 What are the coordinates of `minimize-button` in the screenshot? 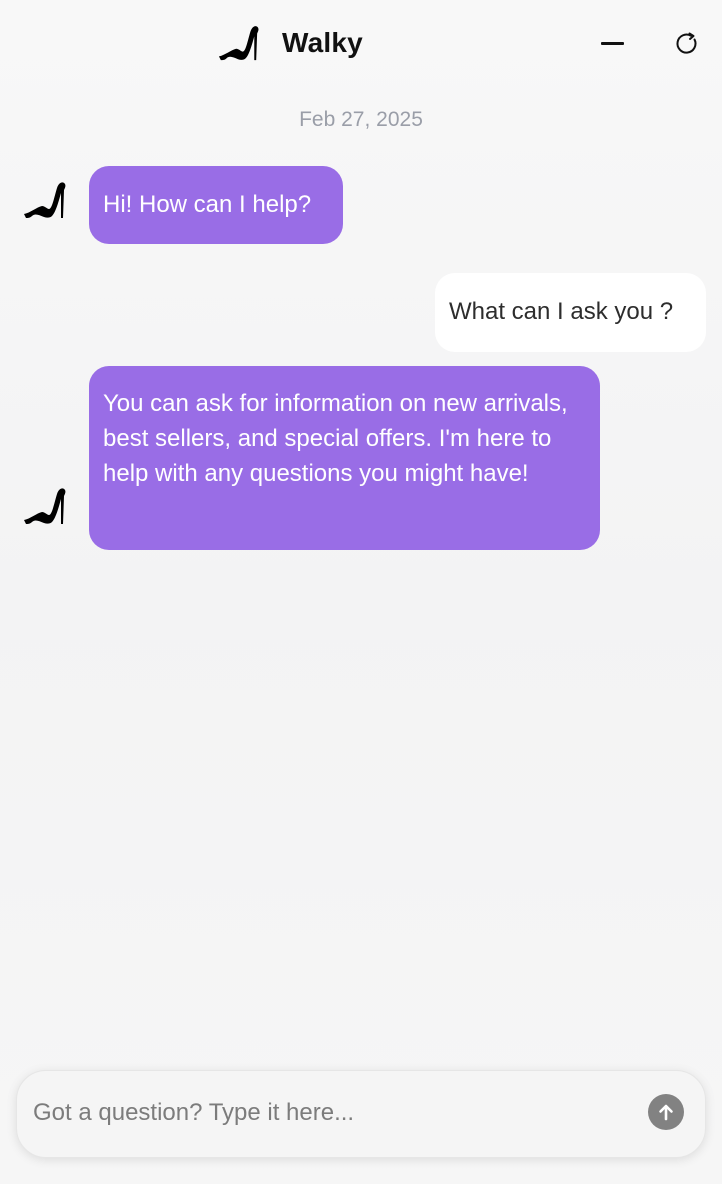 It's located at (613, 44).